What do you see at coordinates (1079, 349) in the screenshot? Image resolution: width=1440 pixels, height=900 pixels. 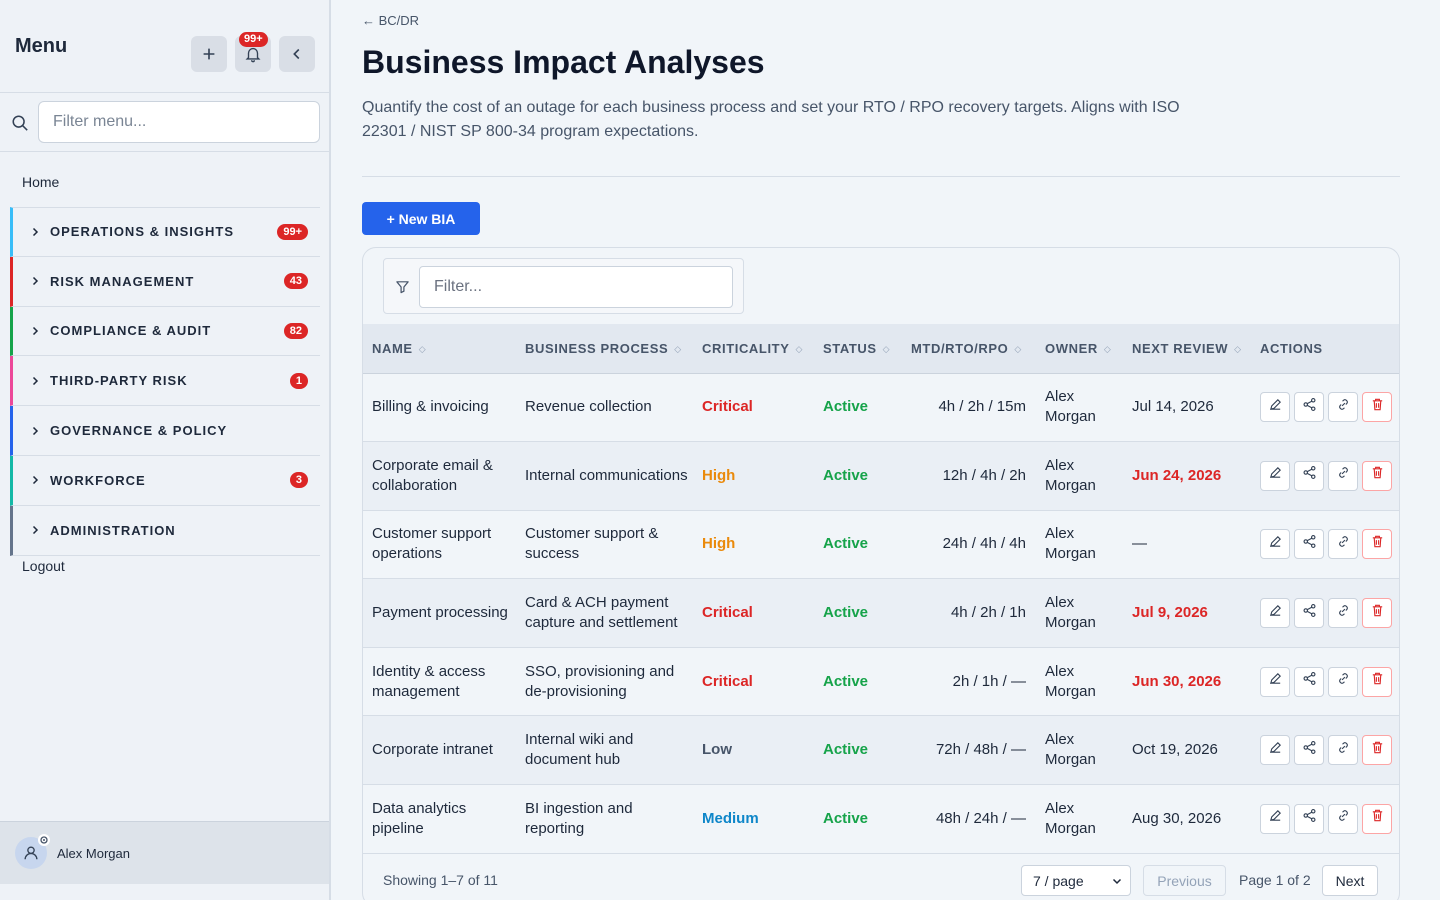 I see `column-header-owner: OWNER ◇` at bounding box center [1079, 349].